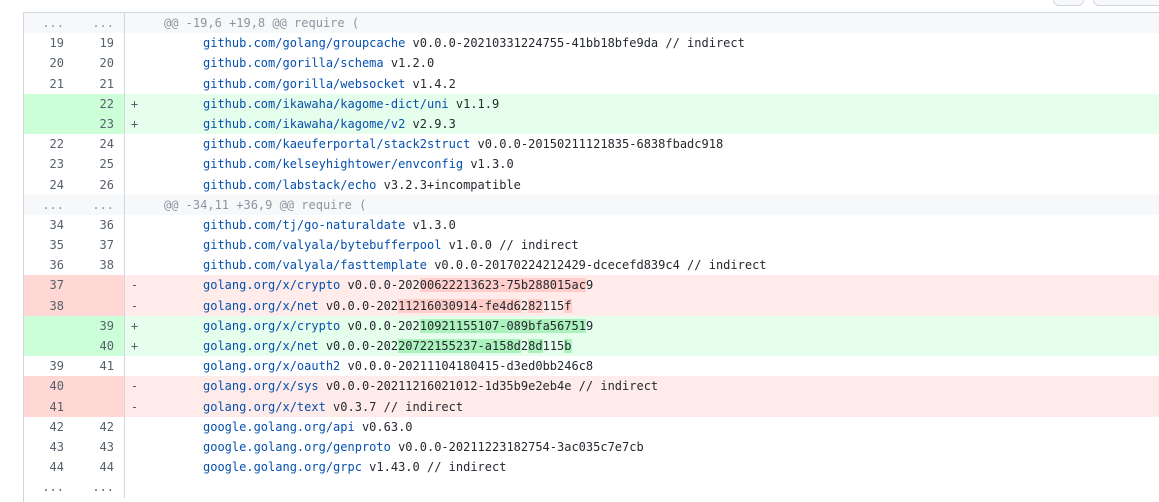 This screenshot has width=1159, height=502. What do you see at coordinates (49, 185) in the screenshot?
I see `old-line-number: 24` at bounding box center [49, 185].